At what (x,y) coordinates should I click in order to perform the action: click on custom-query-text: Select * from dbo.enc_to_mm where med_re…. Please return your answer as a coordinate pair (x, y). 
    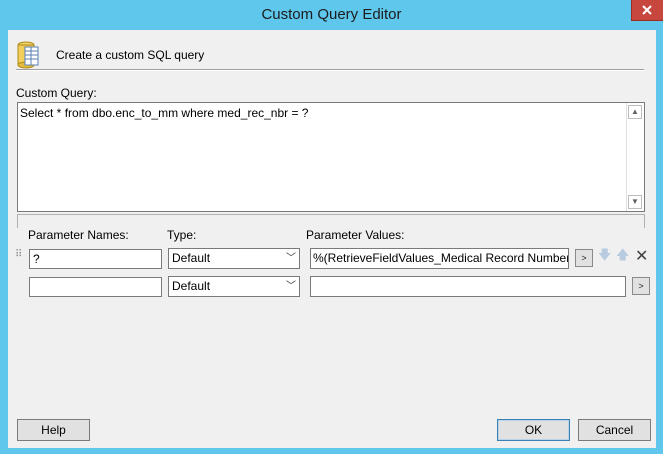
    Looking at the image, I should click on (164, 113).